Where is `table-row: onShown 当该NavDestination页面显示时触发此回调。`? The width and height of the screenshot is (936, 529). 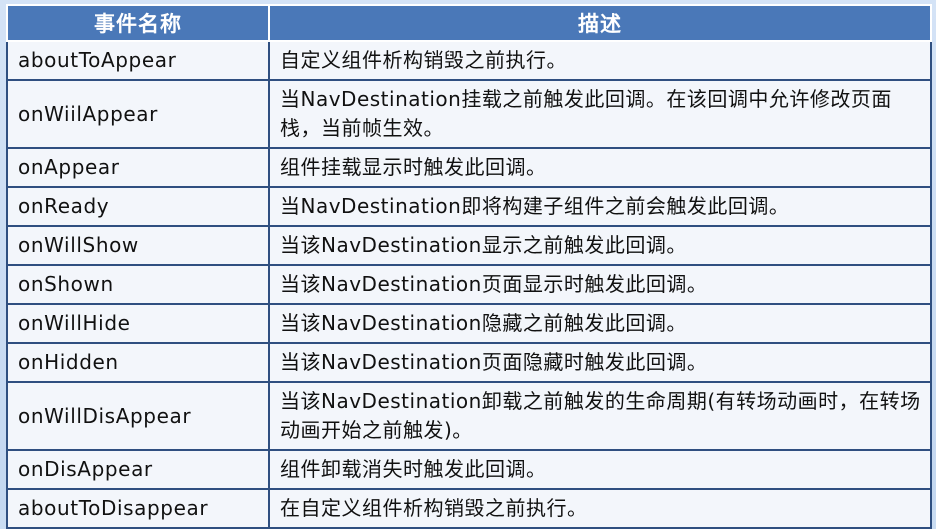 table-row: onShown 当该NavDestination页面显示时触发此回调。 is located at coordinates (469, 284).